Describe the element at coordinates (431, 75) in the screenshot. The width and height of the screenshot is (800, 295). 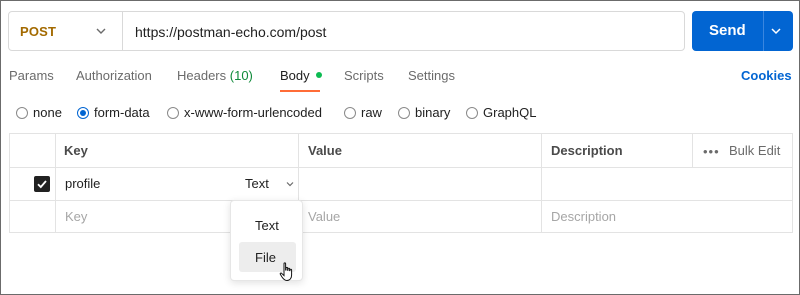
I see `tab-settings: Settings` at that location.